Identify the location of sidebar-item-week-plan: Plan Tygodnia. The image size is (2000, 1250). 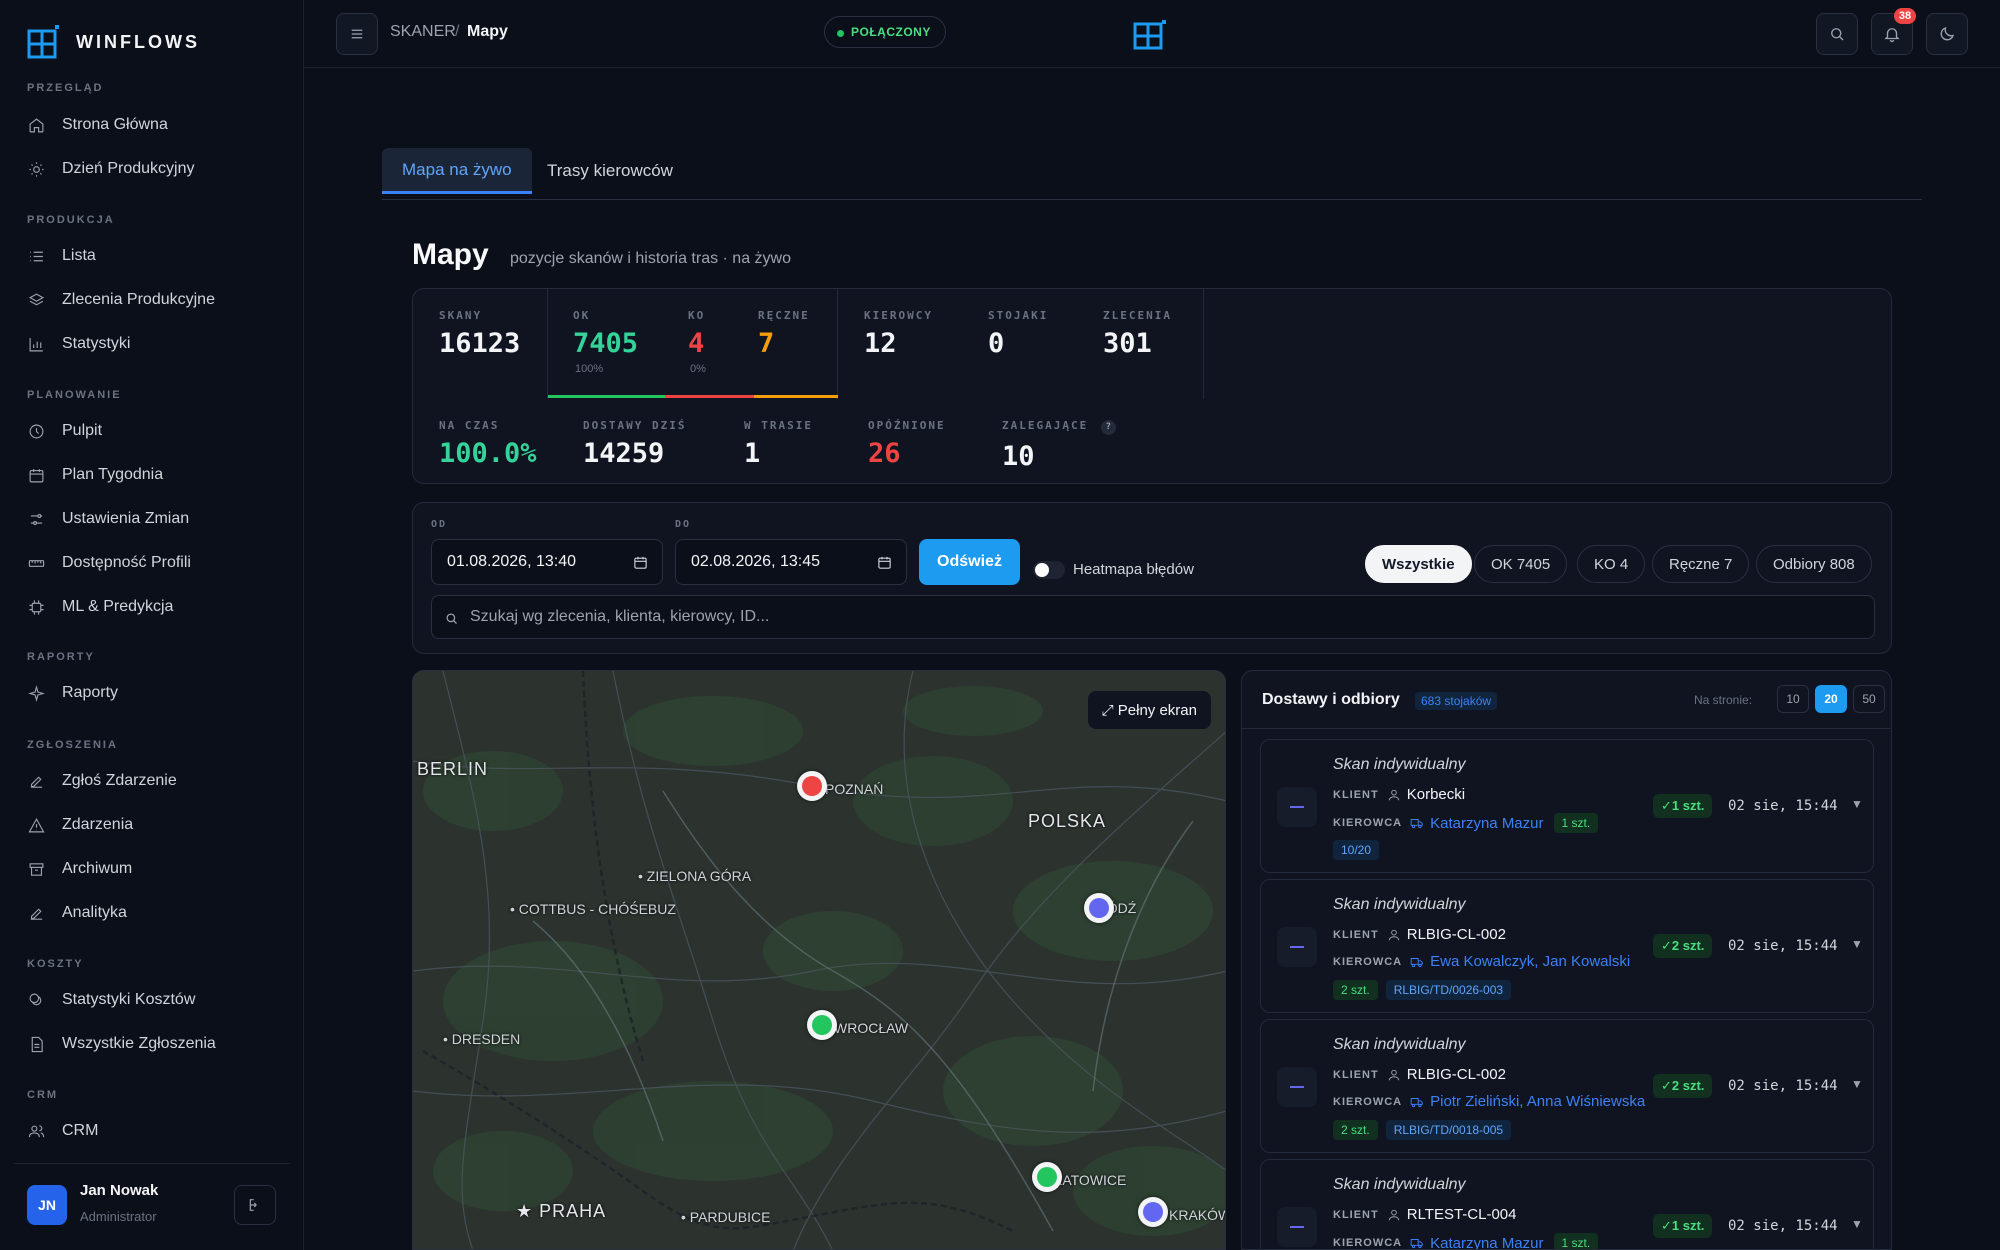
(152, 475).